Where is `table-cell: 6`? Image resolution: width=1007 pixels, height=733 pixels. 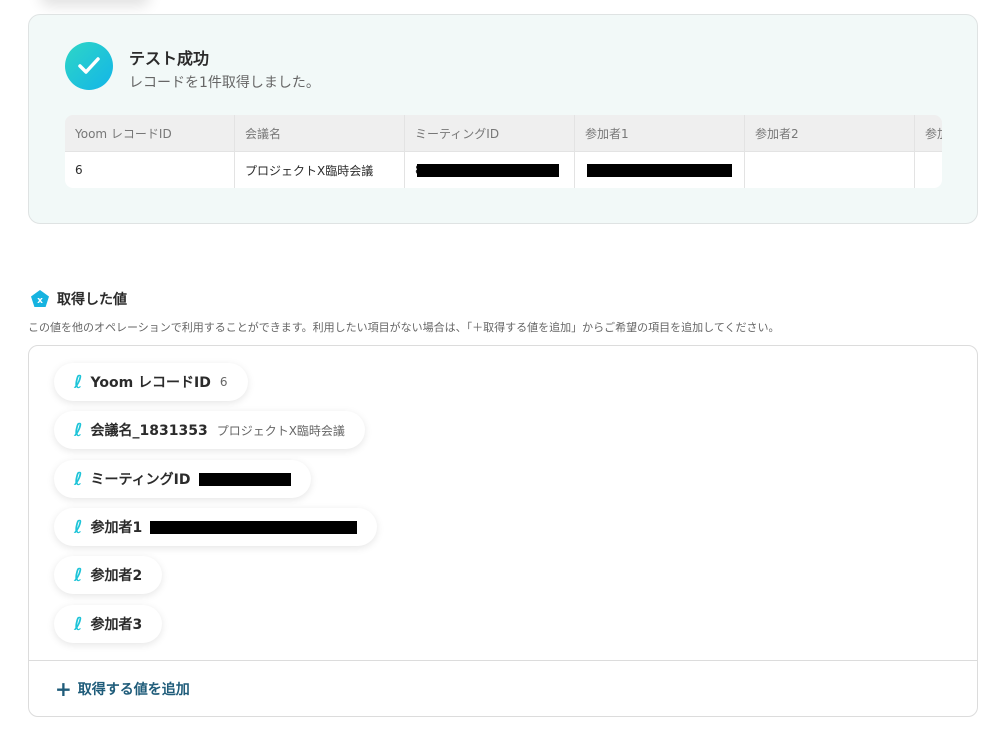 table-cell: 6 is located at coordinates (150, 170).